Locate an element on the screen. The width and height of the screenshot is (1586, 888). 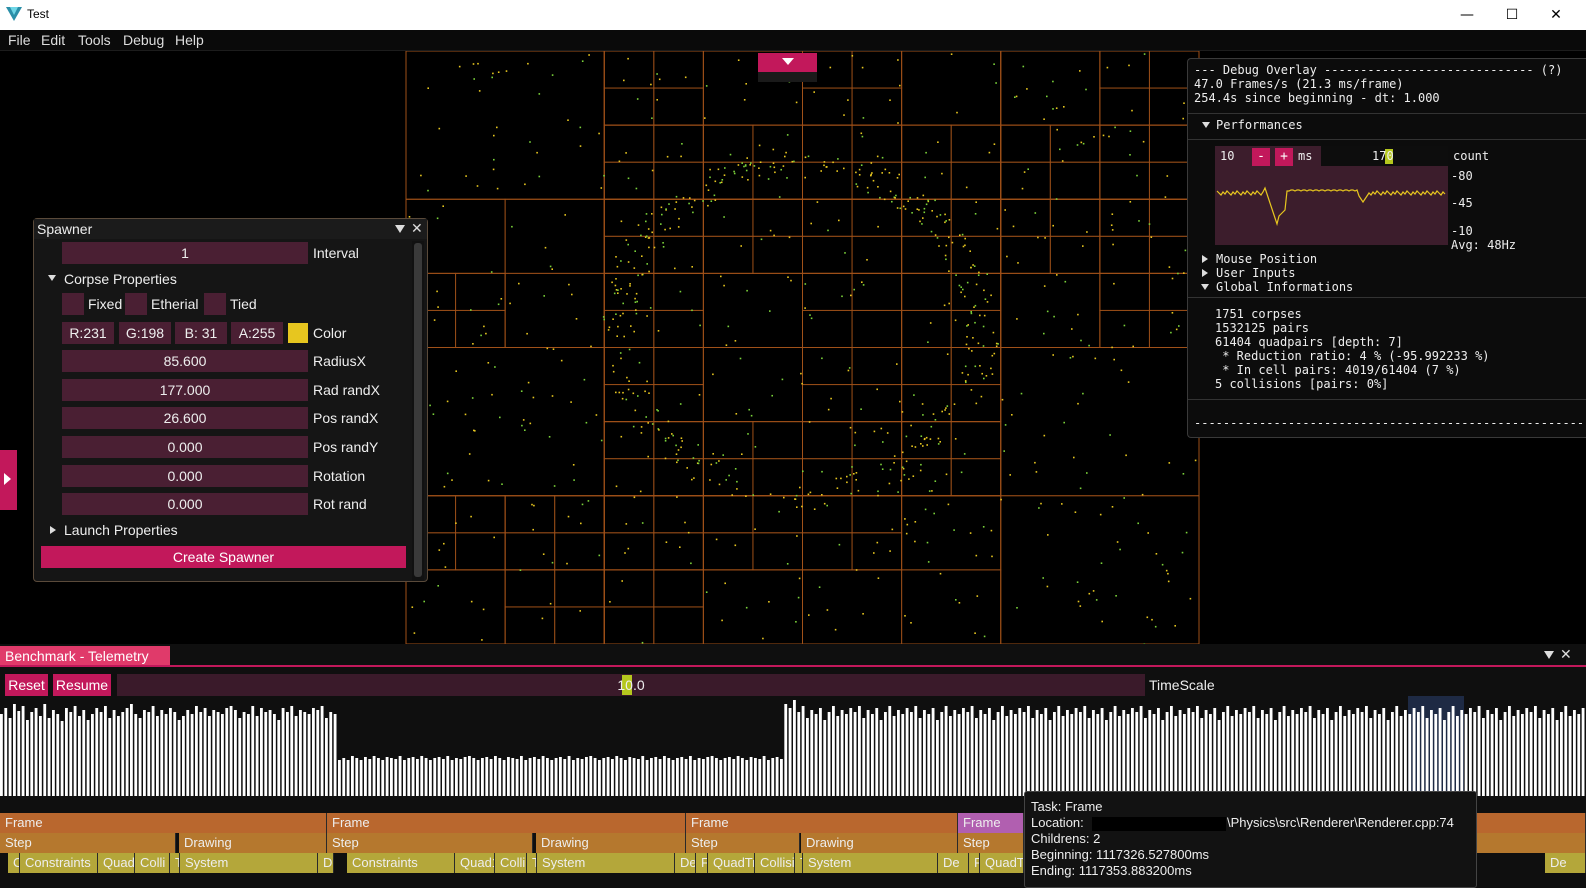
user-inputs-header: User Inputs is located at coordinates (1255, 273).